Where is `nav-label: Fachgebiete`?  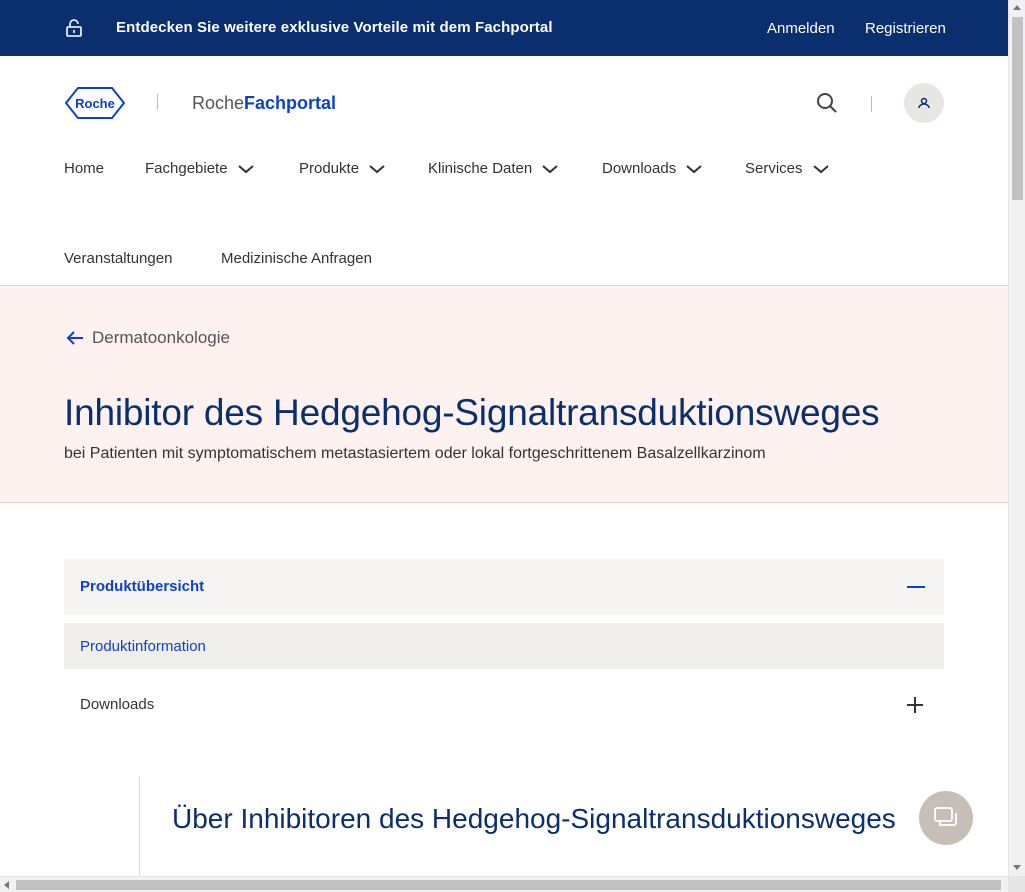 nav-label: Fachgebiete is located at coordinates (186, 168).